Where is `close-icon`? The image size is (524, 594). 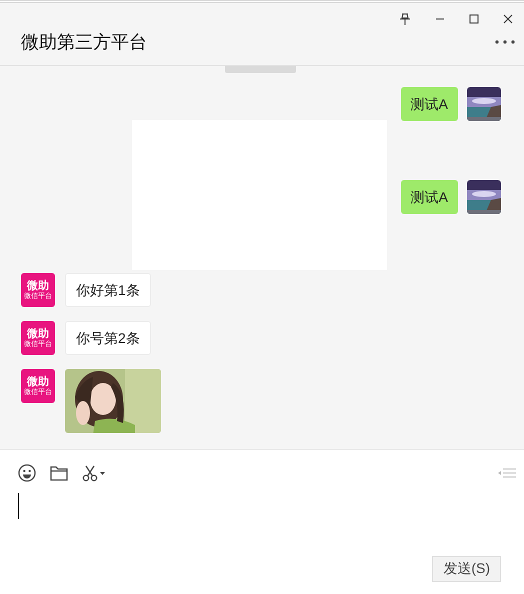 close-icon is located at coordinates (508, 19).